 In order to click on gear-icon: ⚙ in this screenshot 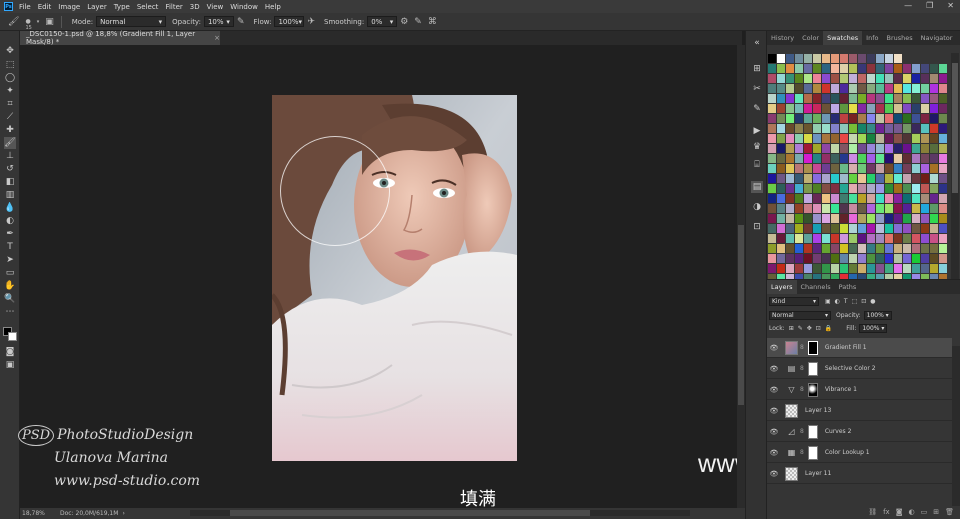, I will do `click(404, 22)`.